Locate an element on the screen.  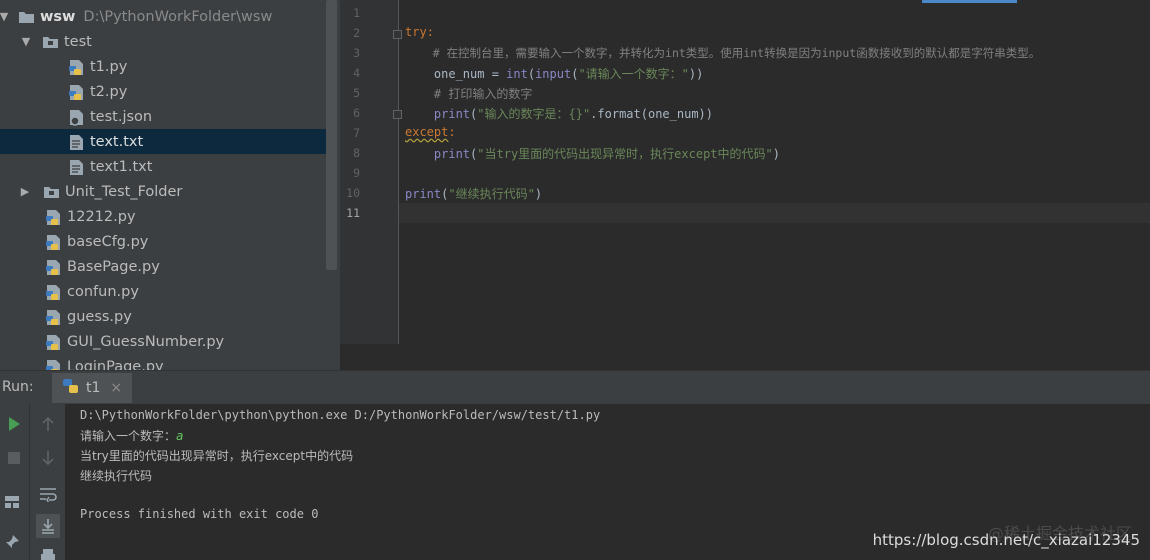
python-run-icon is located at coordinates (71, 388).